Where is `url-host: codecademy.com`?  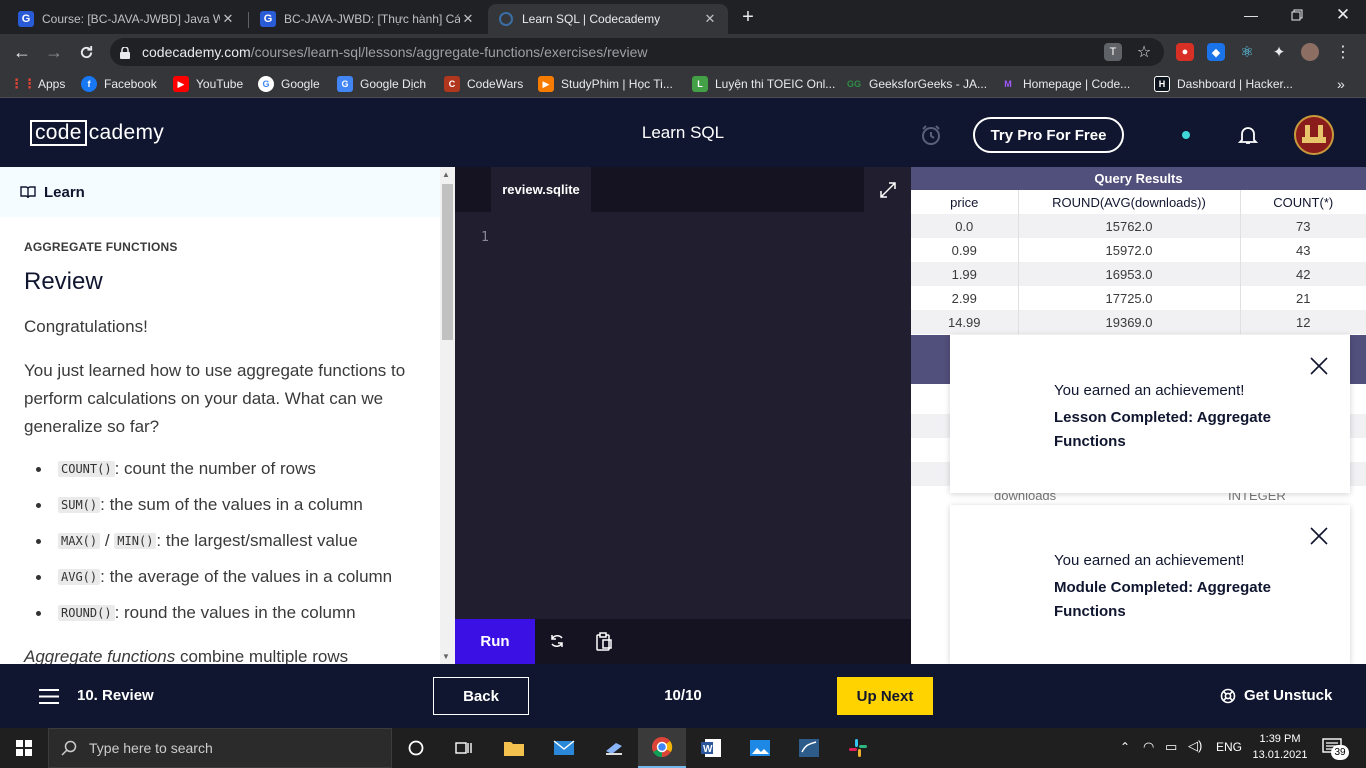
url-host: codecademy.com is located at coordinates (196, 52).